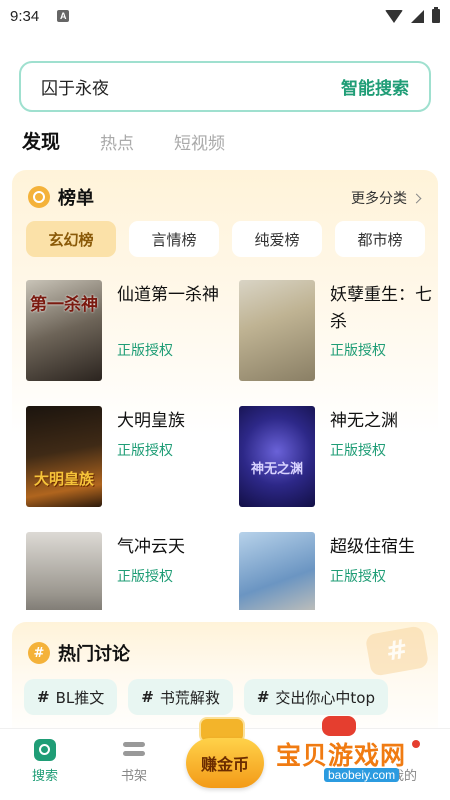  What do you see at coordinates (381, 308) in the screenshot?
I see `book-title: 妖孽重生：七杀` at bounding box center [381, 308].